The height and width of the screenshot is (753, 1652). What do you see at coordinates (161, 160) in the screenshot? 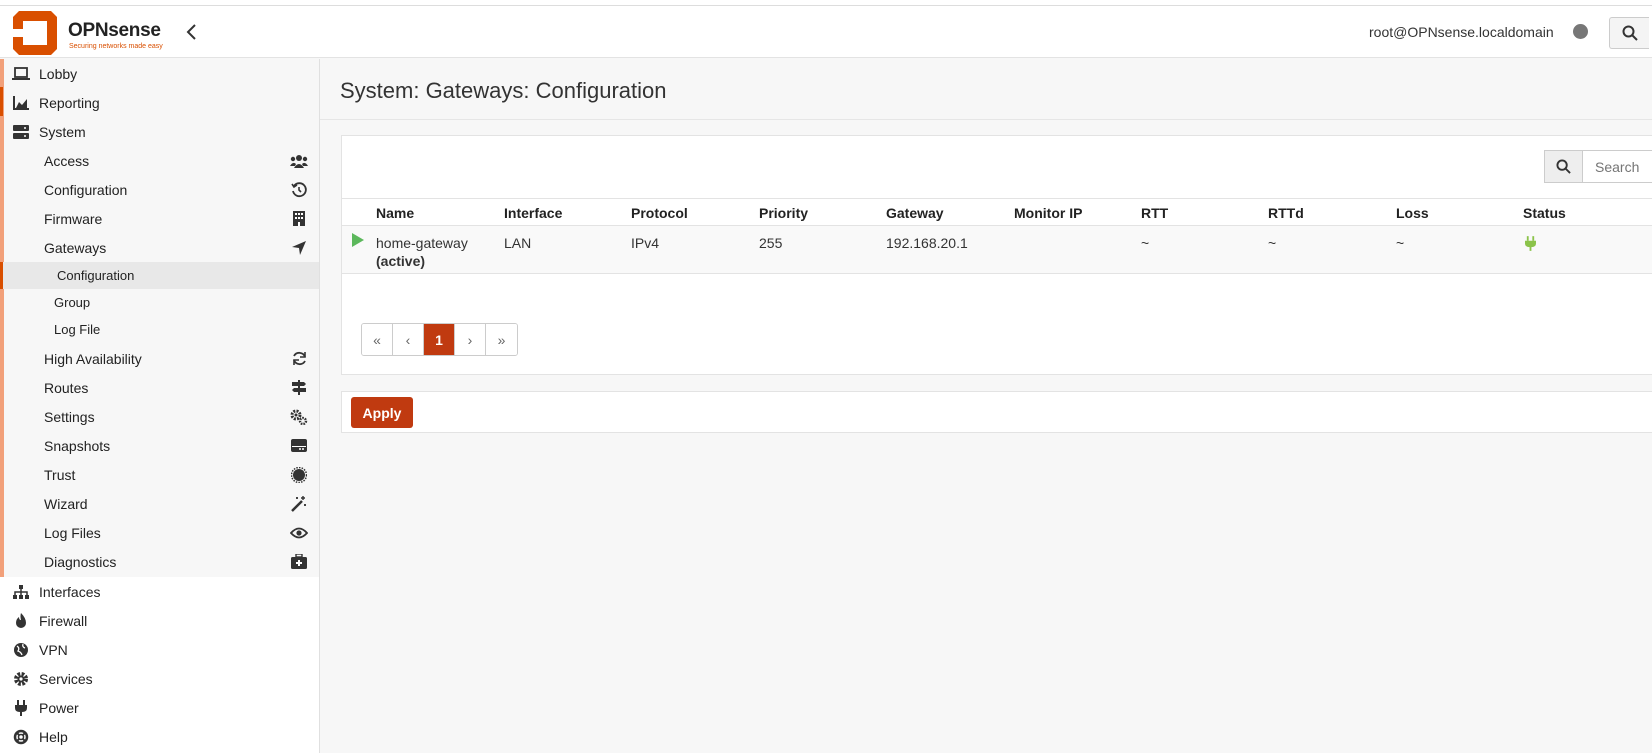
I see `sidebar-item-access: Access` at bounding box center [161, 160].